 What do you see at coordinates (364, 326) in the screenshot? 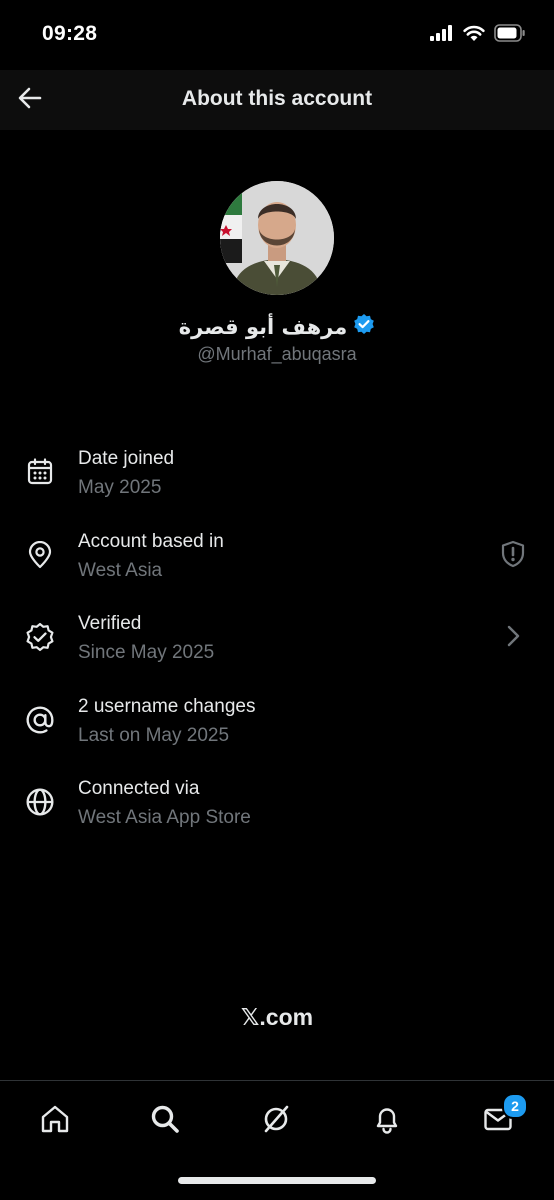
I see `verified-badge-icon` at bounding box center [364, 326].